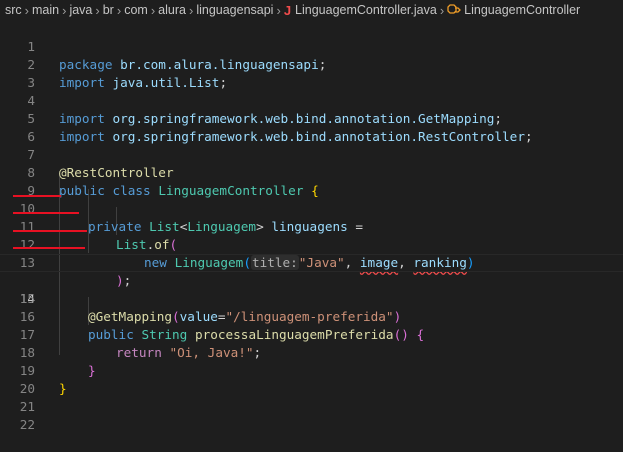 This screenshot has width=623, height=452. I want to click on java-file-icon: J, so click(287, 10).